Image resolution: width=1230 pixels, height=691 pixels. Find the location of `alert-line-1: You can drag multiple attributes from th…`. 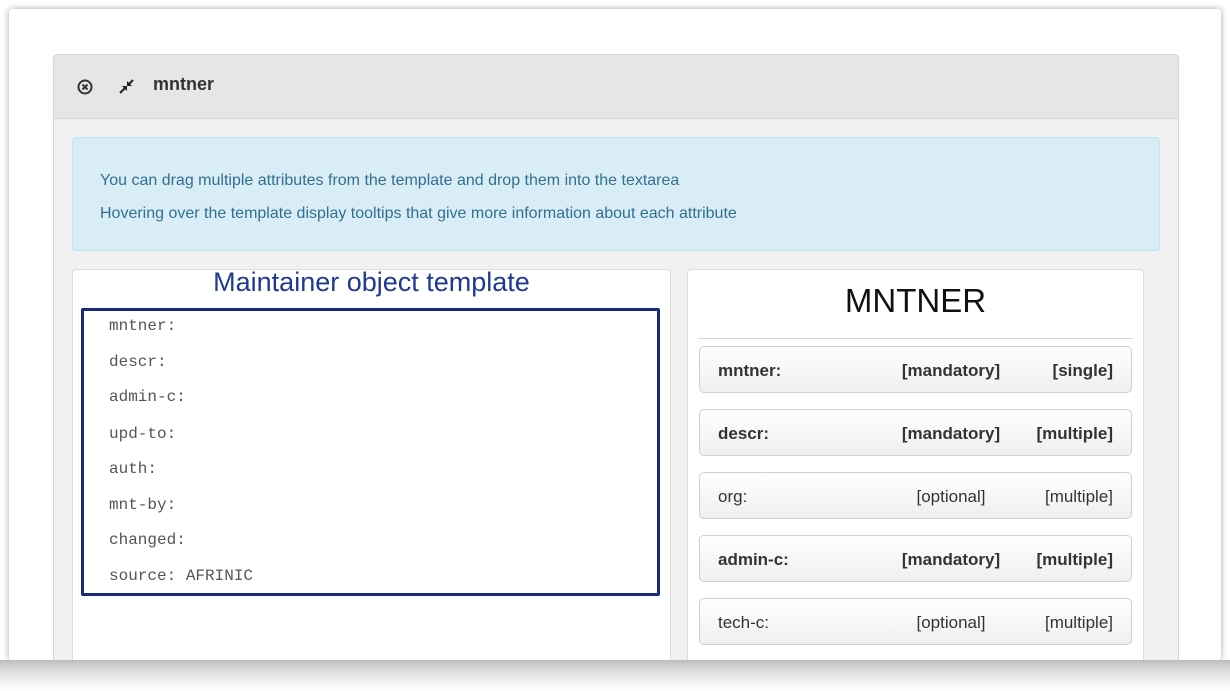

alert-line-1: You can drag multiple attributes from th… is located at coordinates (390, 180).